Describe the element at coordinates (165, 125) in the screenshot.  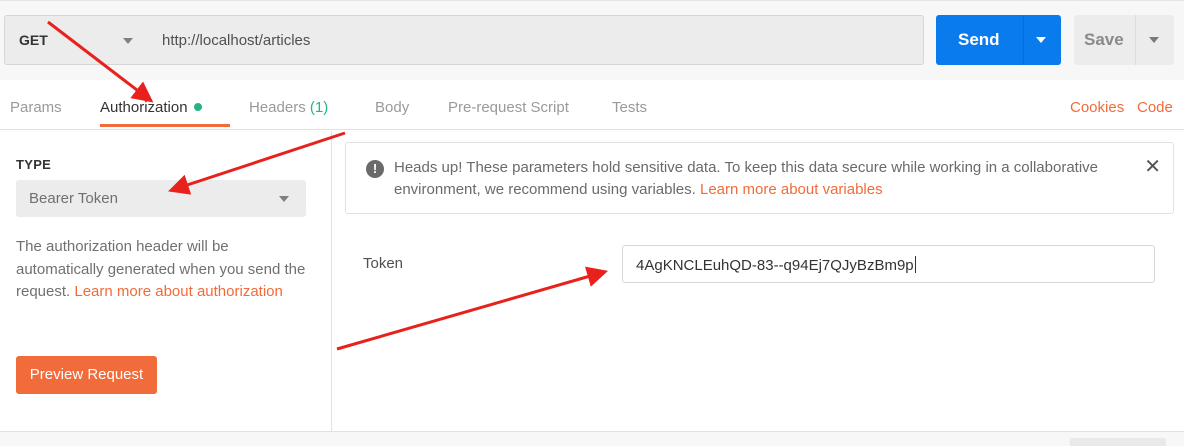
I see `active-tab-indicator` at that location.